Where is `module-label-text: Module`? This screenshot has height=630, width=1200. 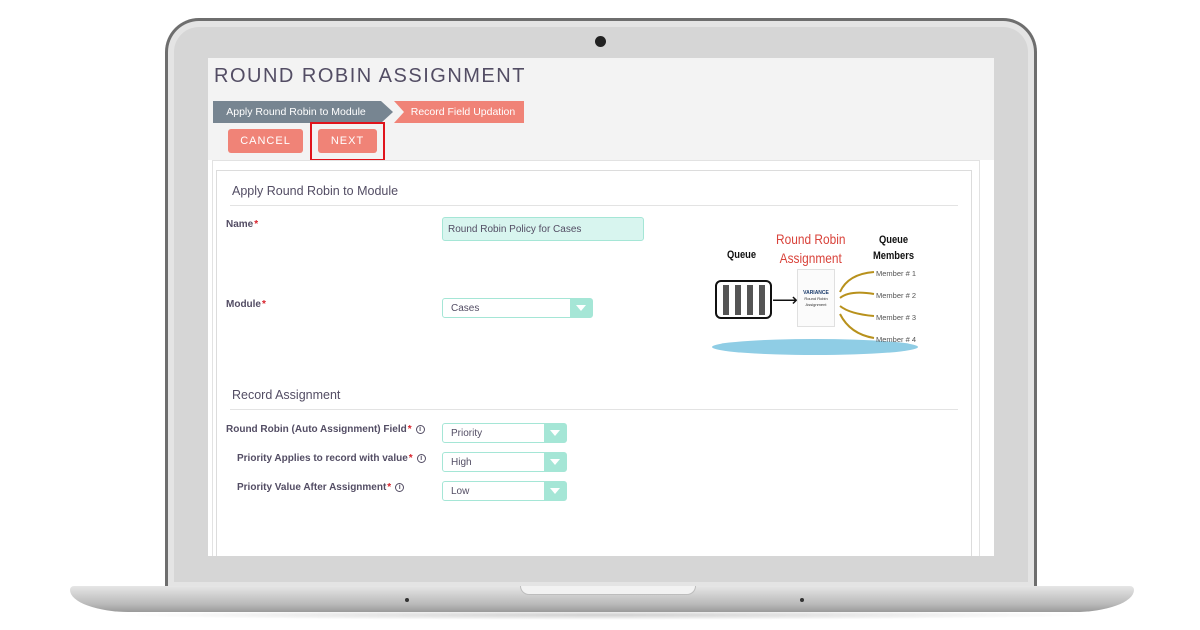
module-label-text: Module is located at coordinates (243, 304).